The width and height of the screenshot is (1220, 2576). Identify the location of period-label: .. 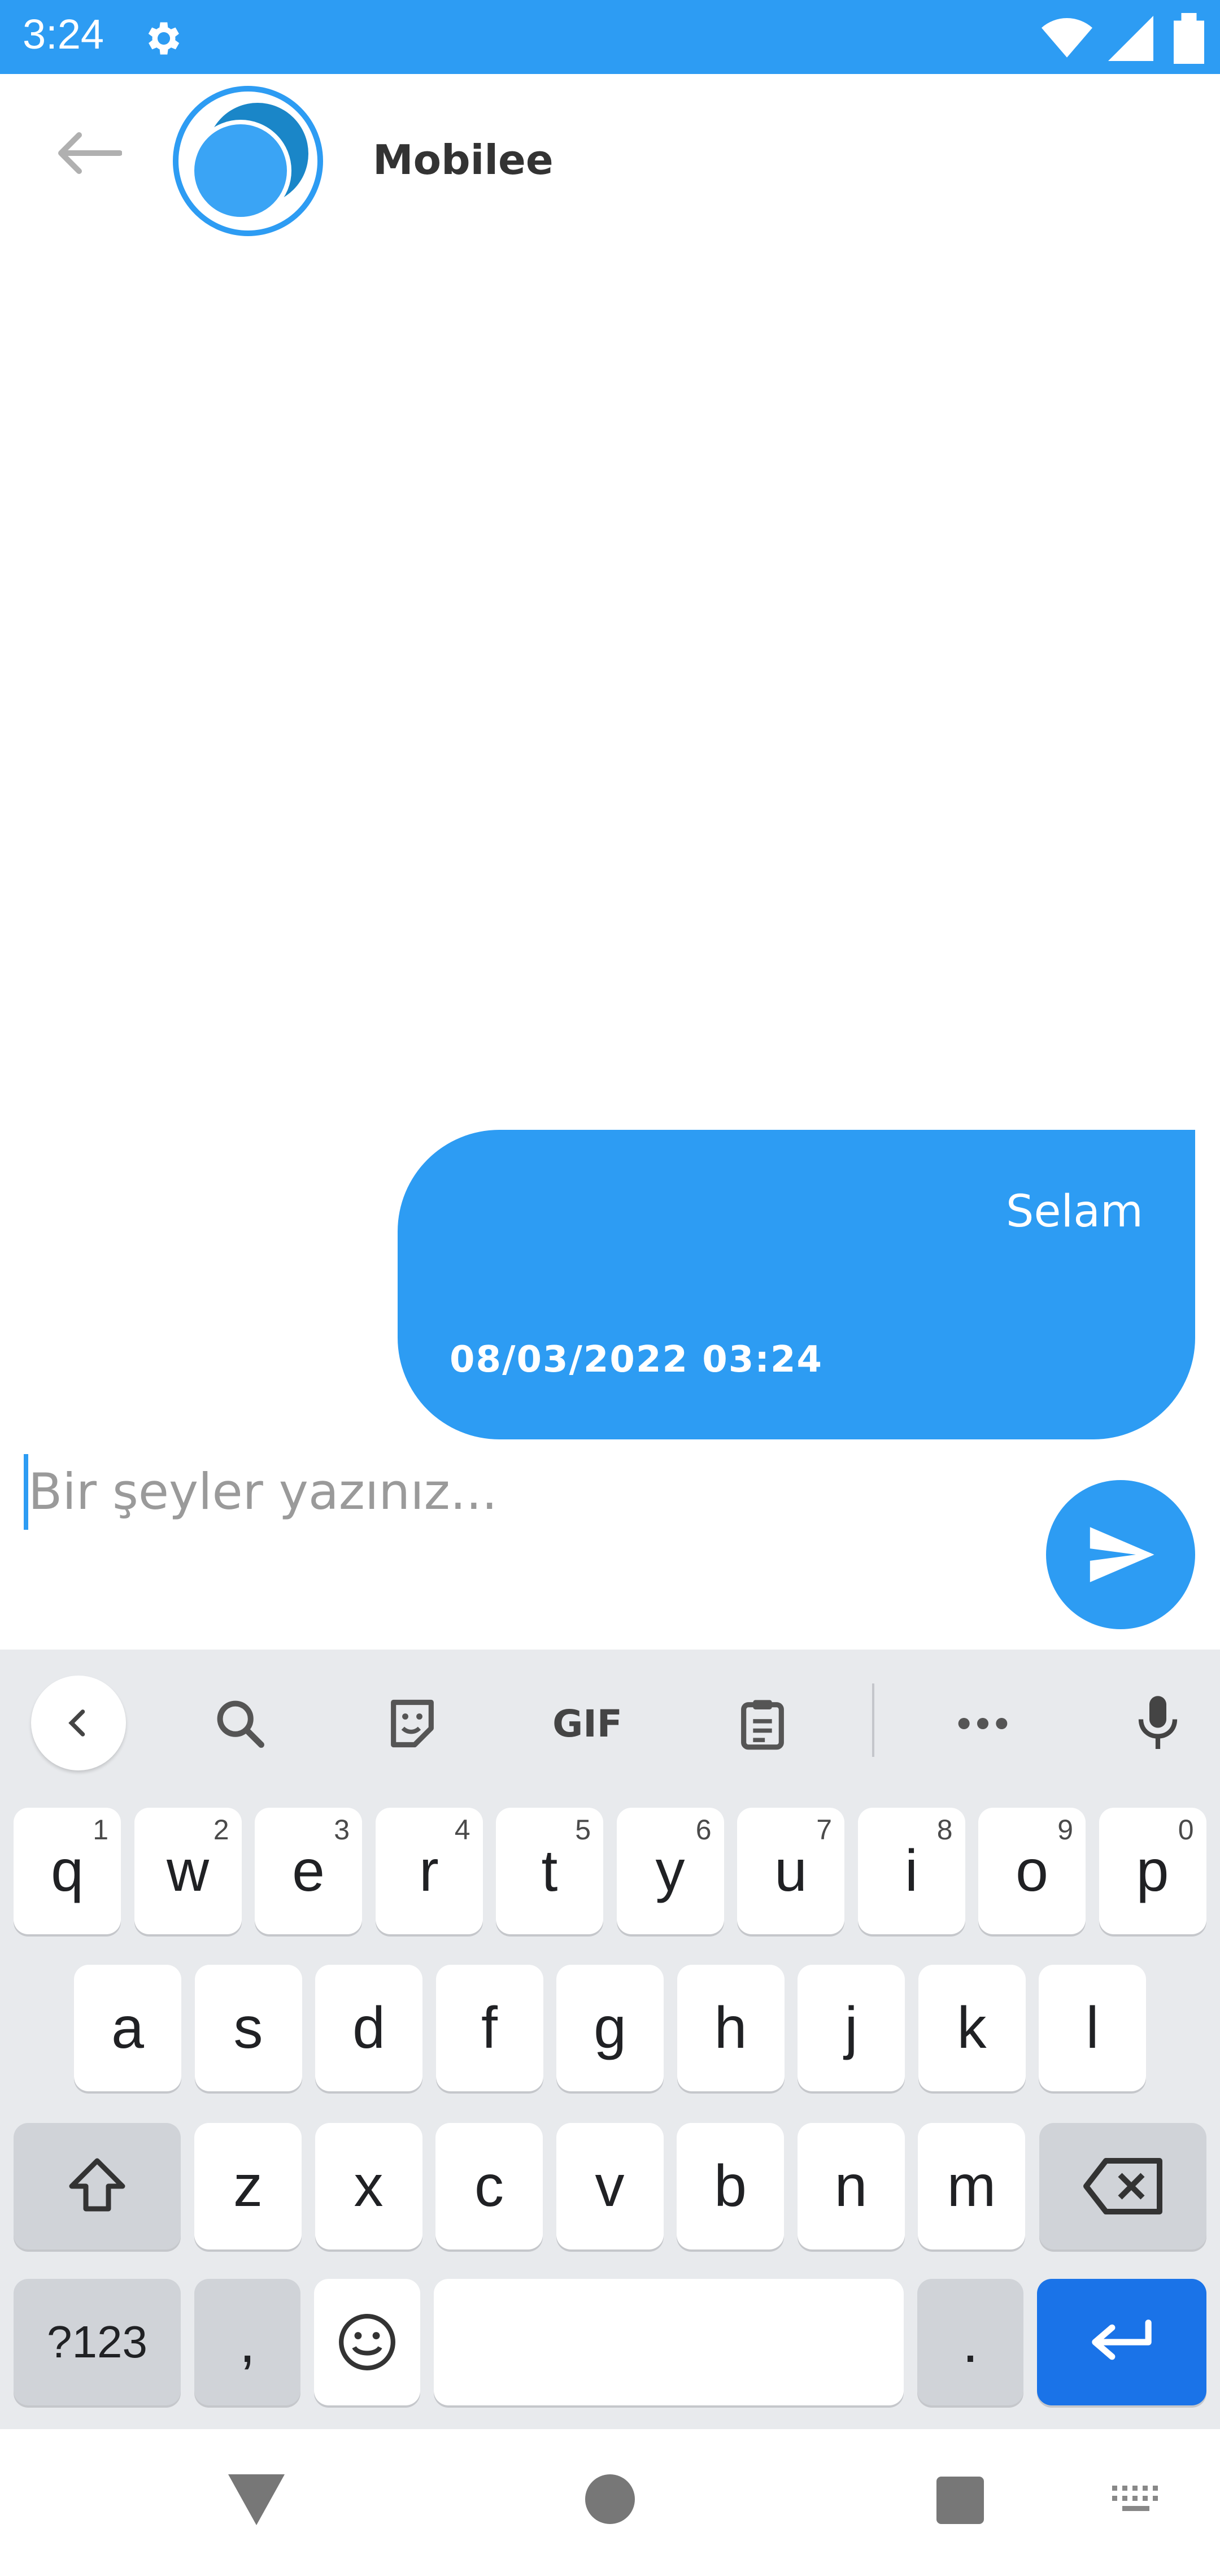
(970, 2342).